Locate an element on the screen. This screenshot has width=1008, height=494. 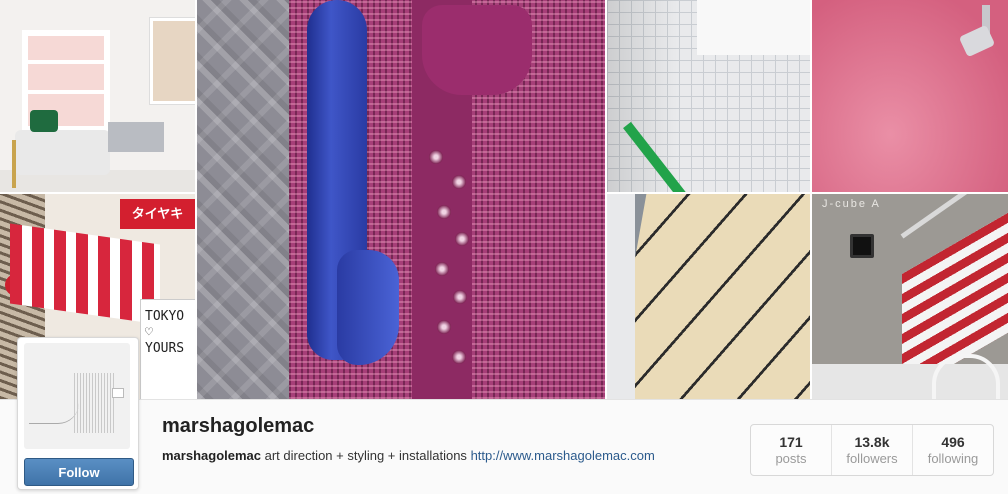
bio-text: art direction + styling + installations is located at coordinates (366, 455).